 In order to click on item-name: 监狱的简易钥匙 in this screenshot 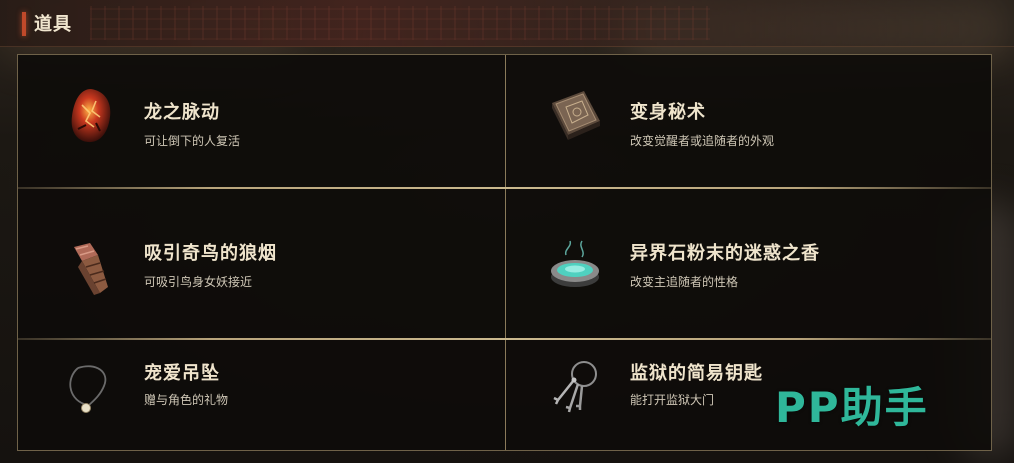, I will do `click(696, 373)`.